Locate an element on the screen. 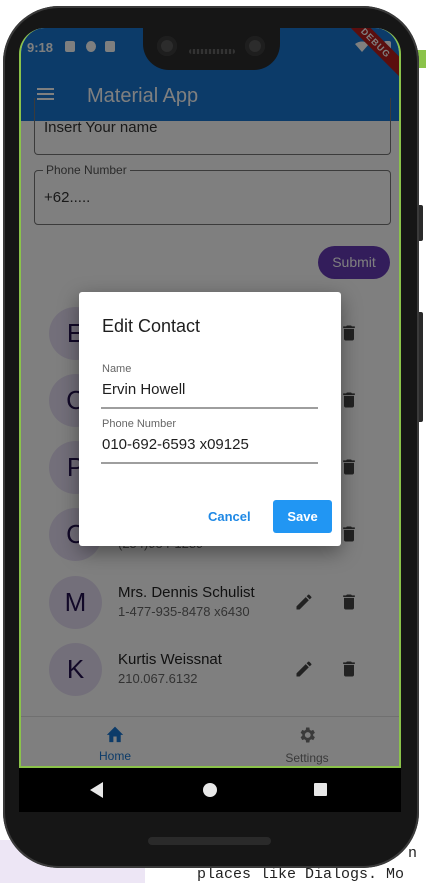 The width and height of the screenshot is (426, 883). name-field-label: Name is located at coordinates (117, 369).